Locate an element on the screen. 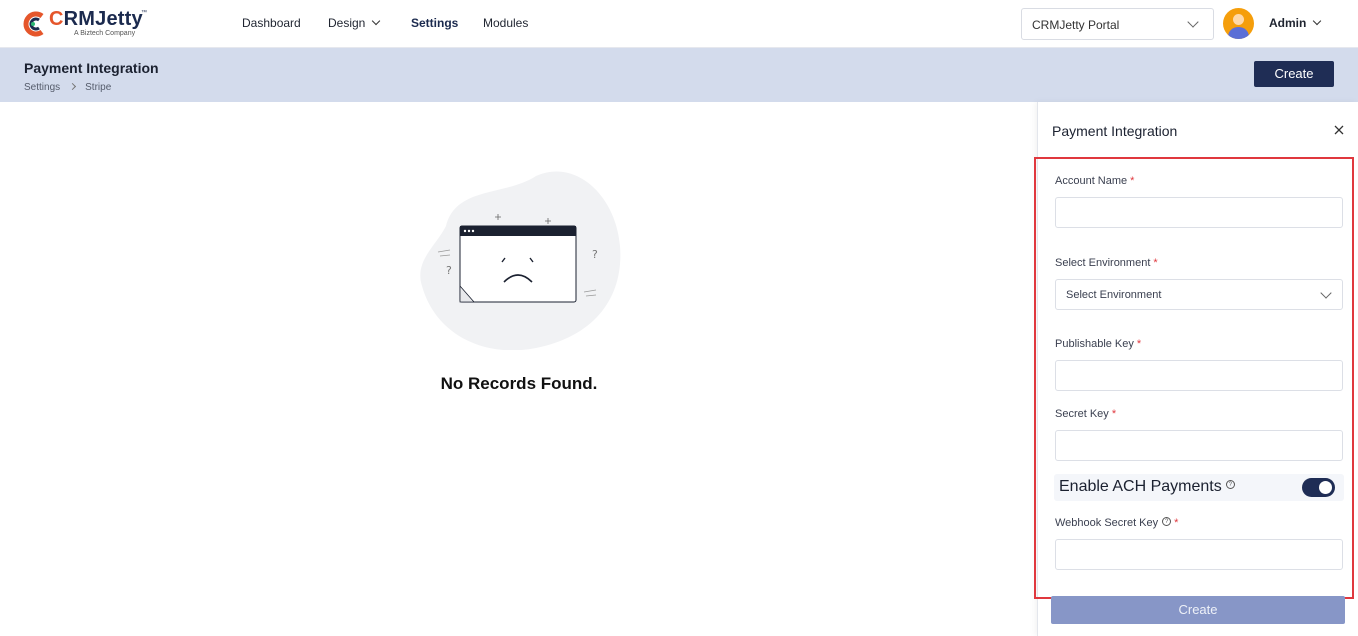 This screenshot has height=636, width=1358. nav-modules: Modules is located at coordinates (505, 23).